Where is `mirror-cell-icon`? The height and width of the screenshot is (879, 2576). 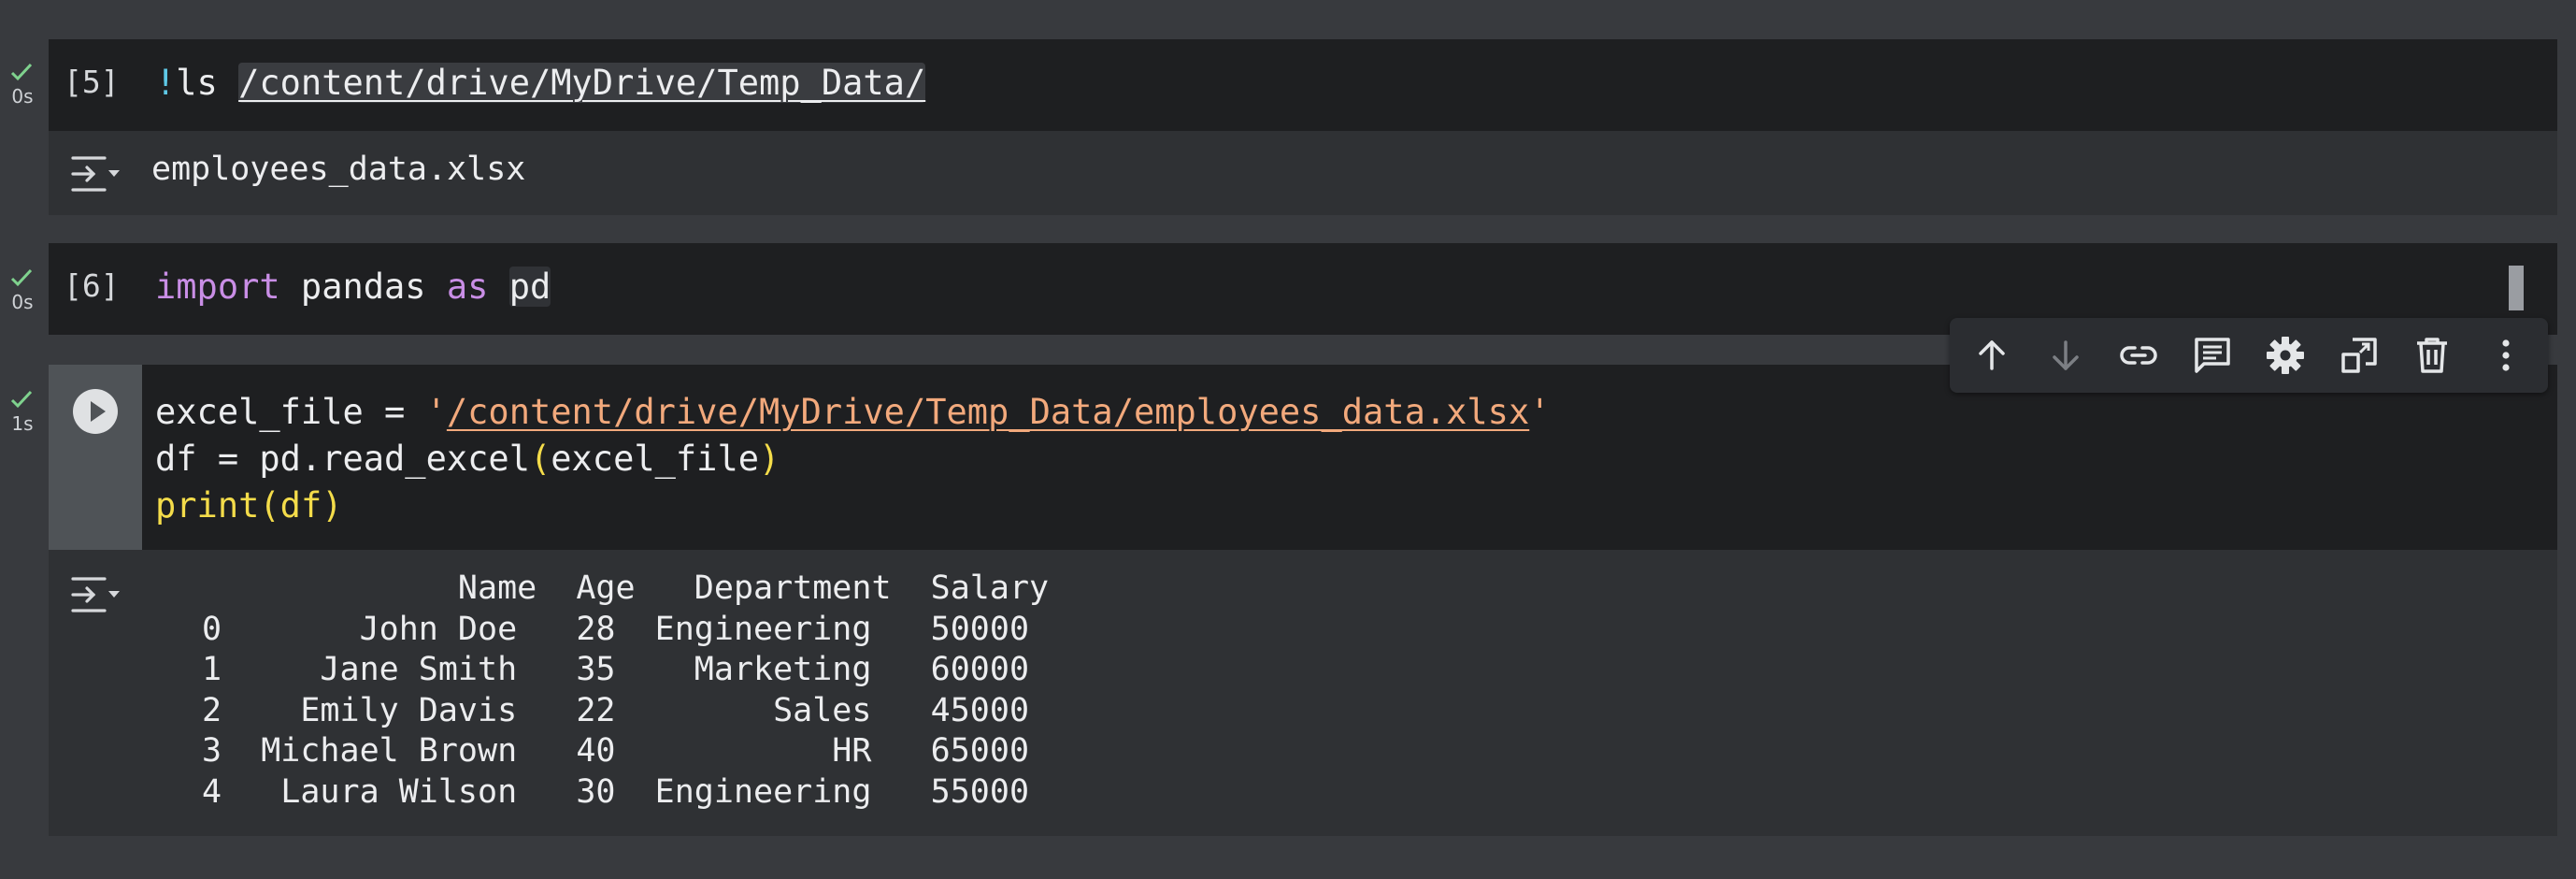 mirror-cell-icon is located at coordinates (2359, 355).